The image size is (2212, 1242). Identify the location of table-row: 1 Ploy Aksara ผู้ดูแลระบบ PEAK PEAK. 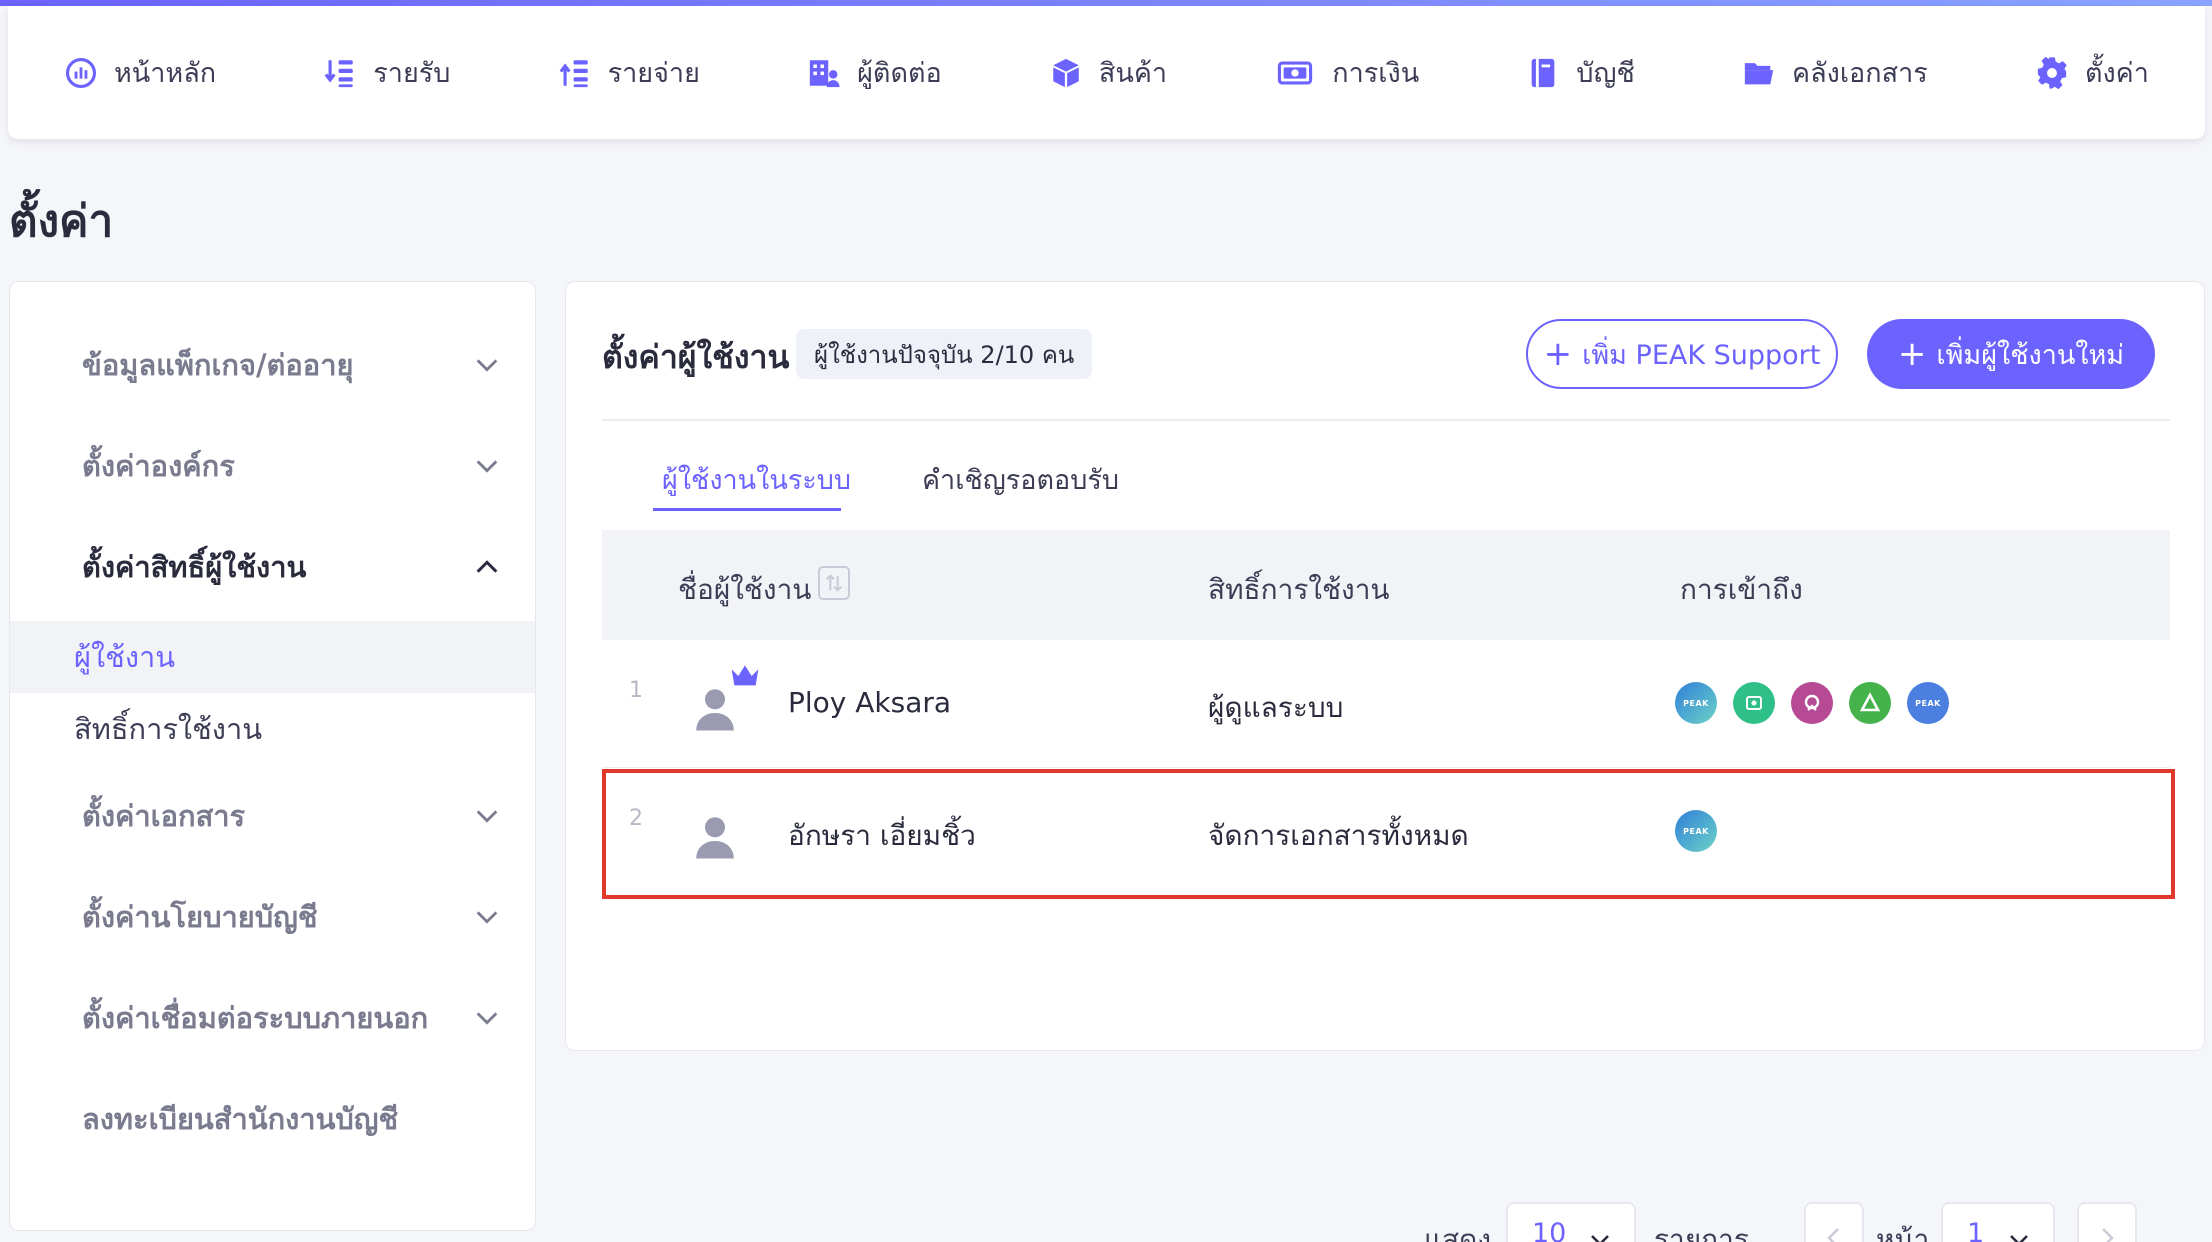
(1386, 704).